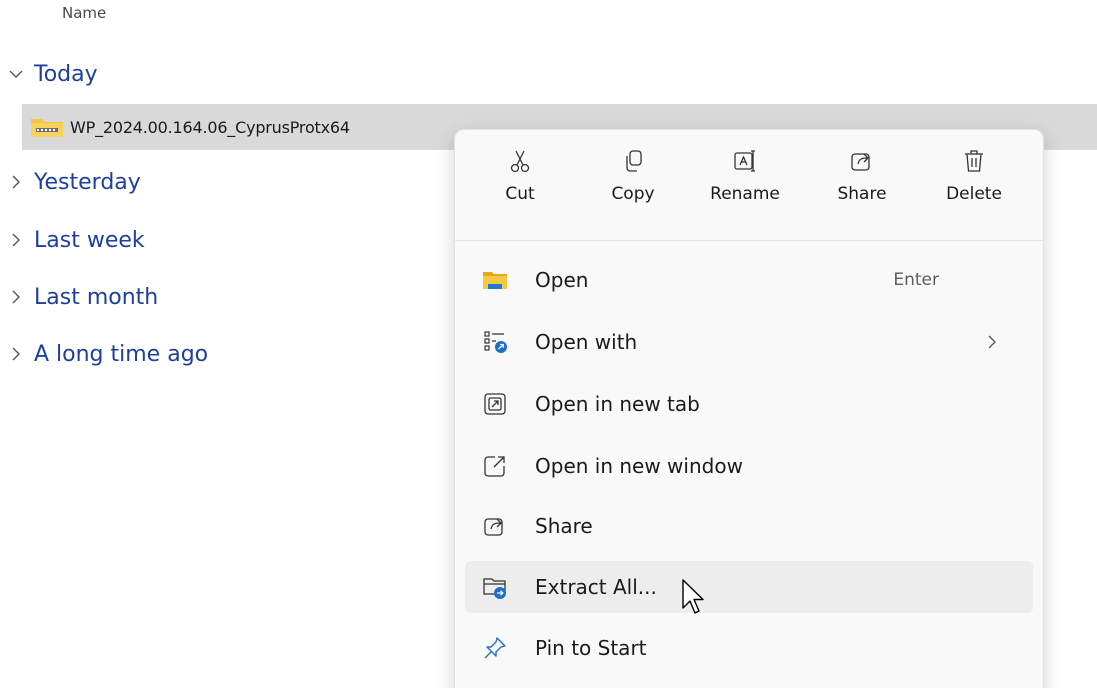 The width and height of the screenshot is (1097, 688). I want to click on copy-button: Copy, so click(633, 176).